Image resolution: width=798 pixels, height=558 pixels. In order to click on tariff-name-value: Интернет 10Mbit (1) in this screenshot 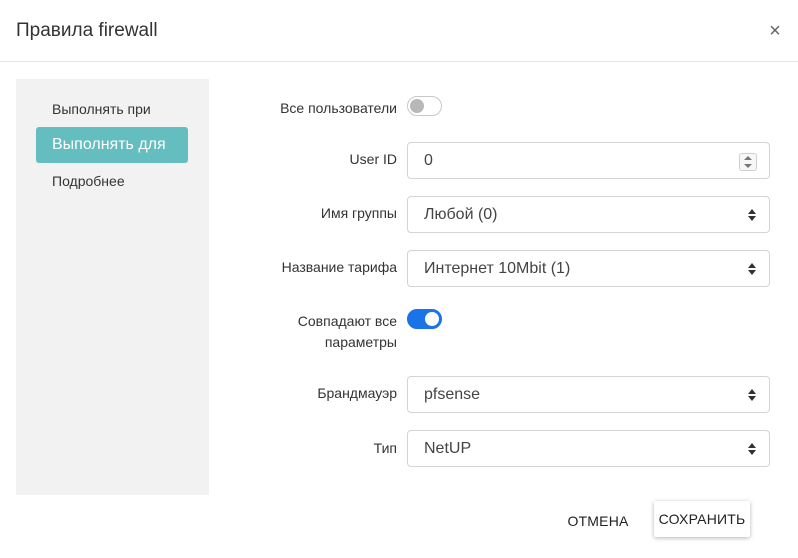, I will do `click(497, 268)`.